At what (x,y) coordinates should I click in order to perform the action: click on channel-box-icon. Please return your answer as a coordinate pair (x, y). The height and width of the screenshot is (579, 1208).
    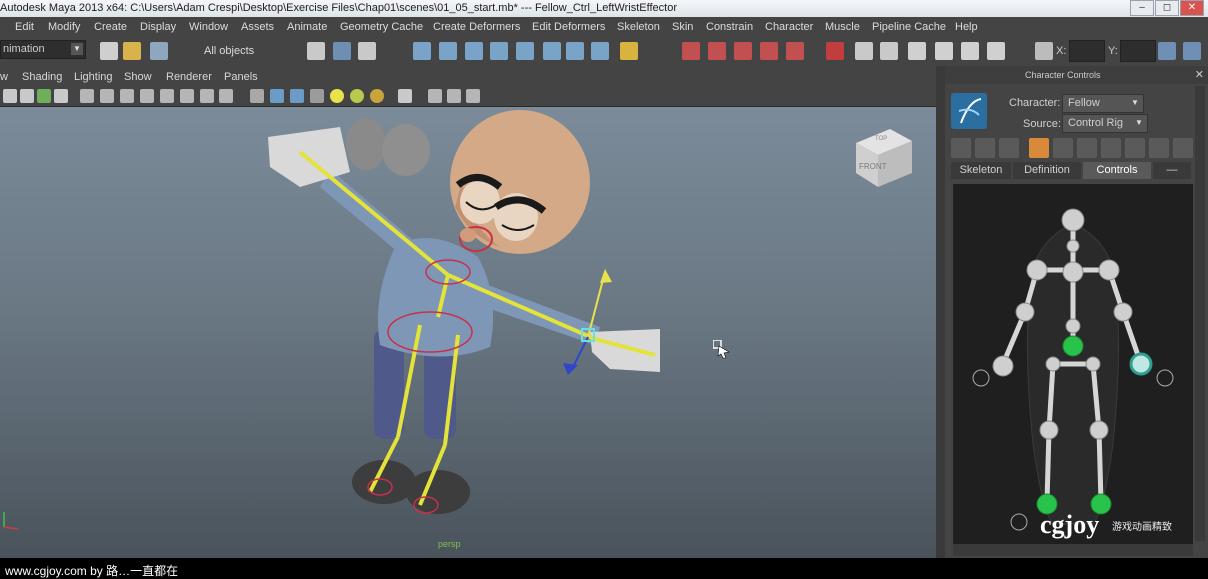
    Looking at the image, I should click on (970, 51).